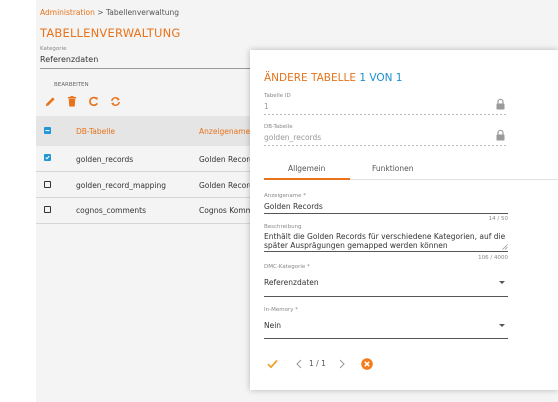  Describe the element at coordinates (53, 49) in the screenshot. I see `kategorie-label: Kategorie` at that location.